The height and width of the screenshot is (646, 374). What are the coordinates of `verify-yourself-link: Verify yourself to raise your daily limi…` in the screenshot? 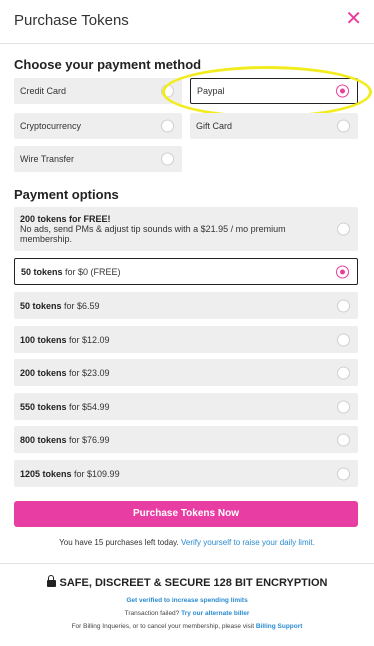 It's located at (248, 542).